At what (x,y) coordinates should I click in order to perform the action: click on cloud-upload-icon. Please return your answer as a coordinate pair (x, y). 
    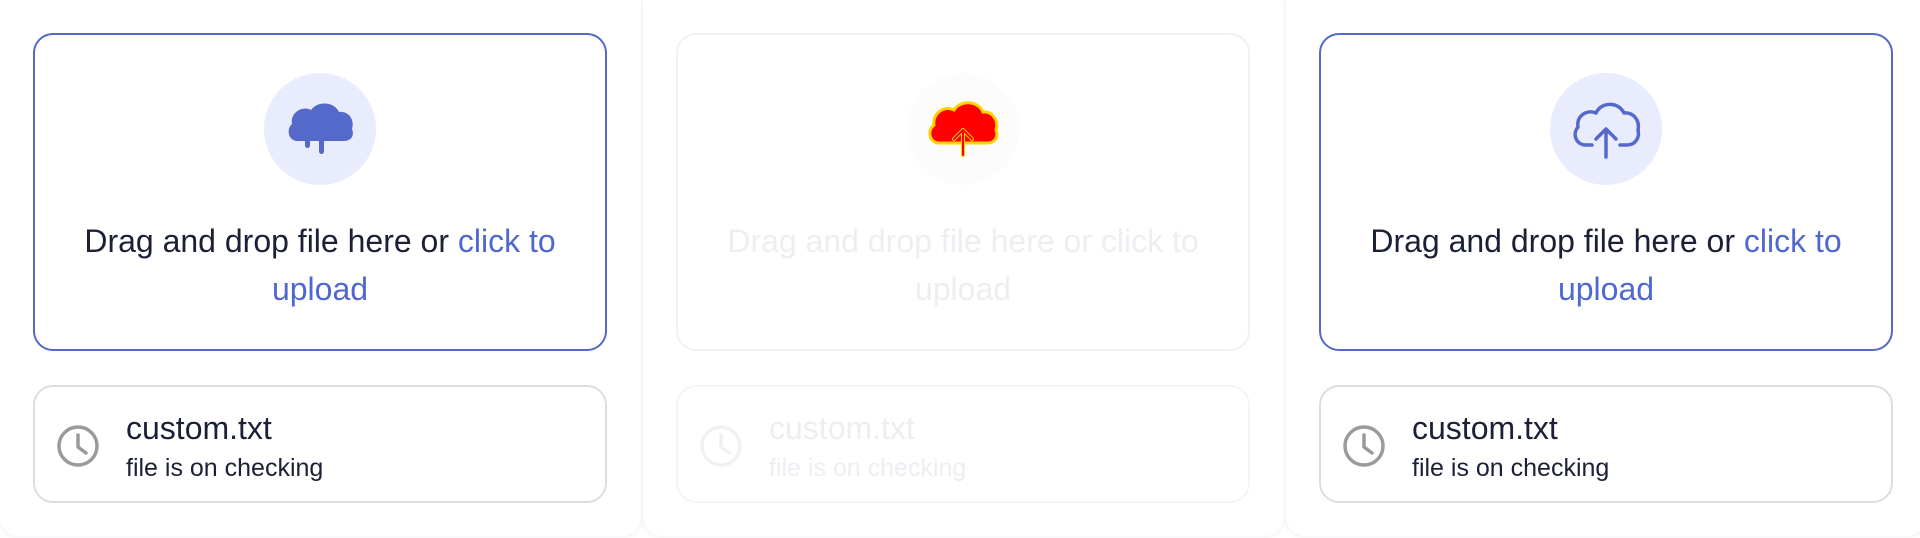
    Looking at the image, I should click on (963, 129).